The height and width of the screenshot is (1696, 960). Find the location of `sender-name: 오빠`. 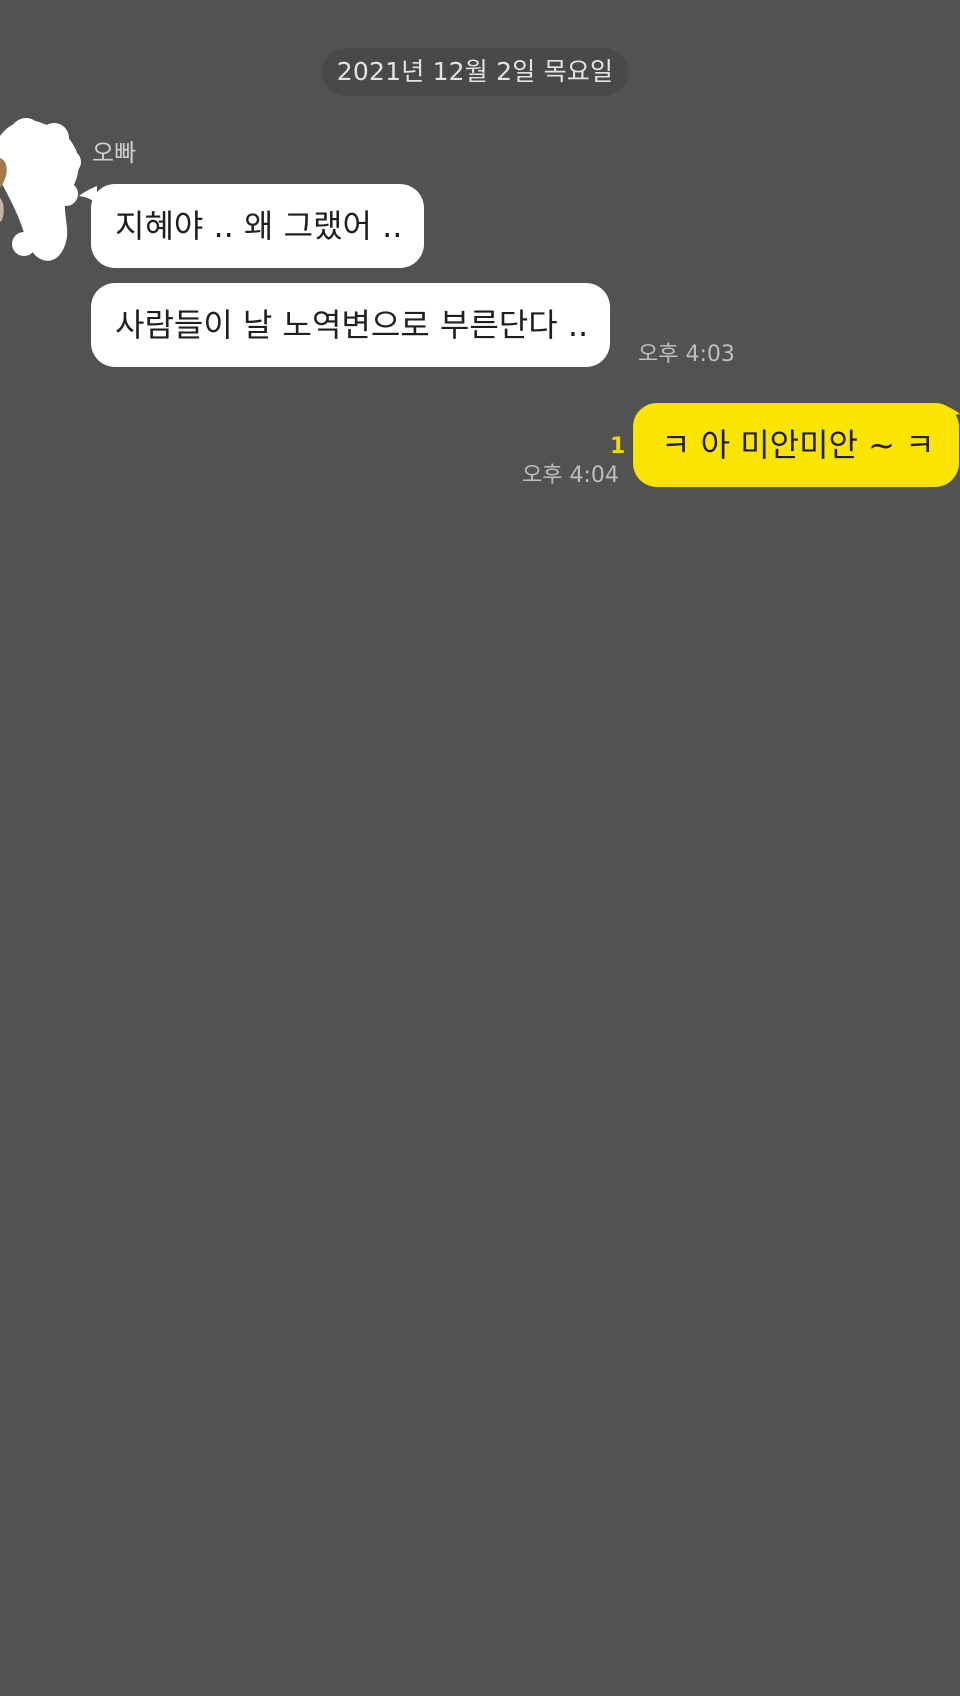

sender-name: 오빠 is located at coordinates (114, 153).